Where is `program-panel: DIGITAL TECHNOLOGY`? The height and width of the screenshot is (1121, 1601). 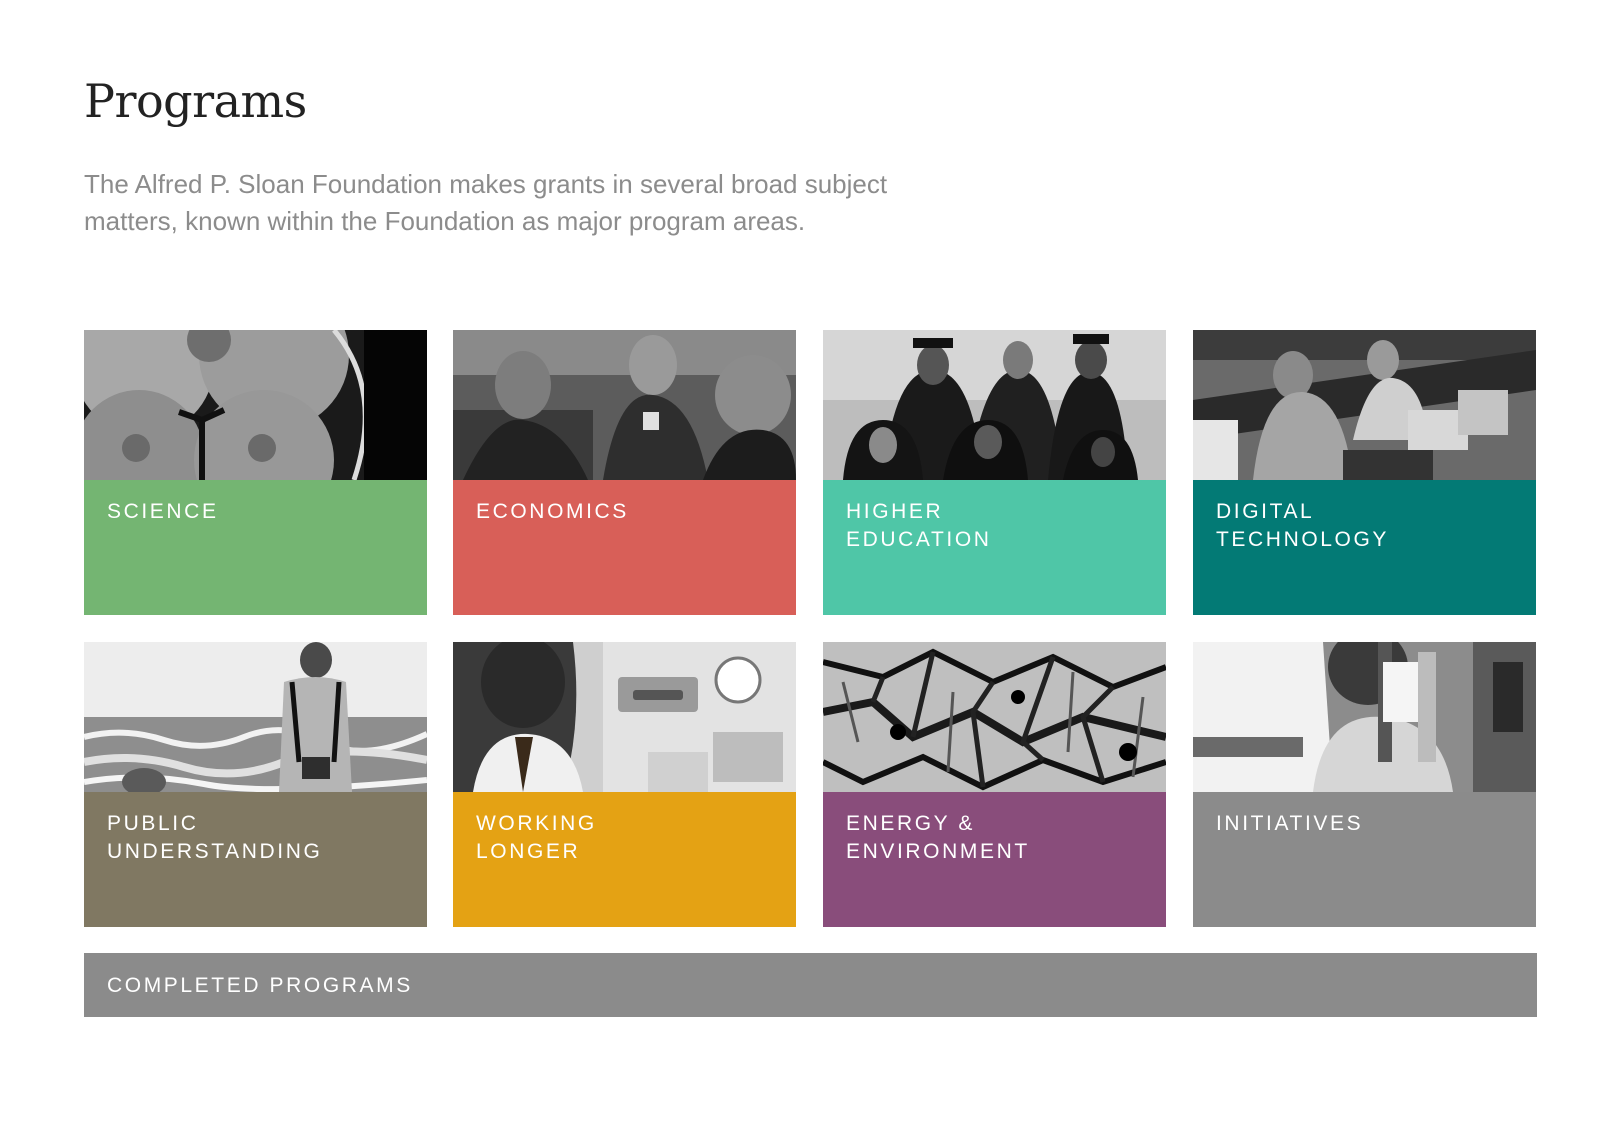
program-panel: DIGITAL TECHNOLOGY is located at coordinates (1364, 547).